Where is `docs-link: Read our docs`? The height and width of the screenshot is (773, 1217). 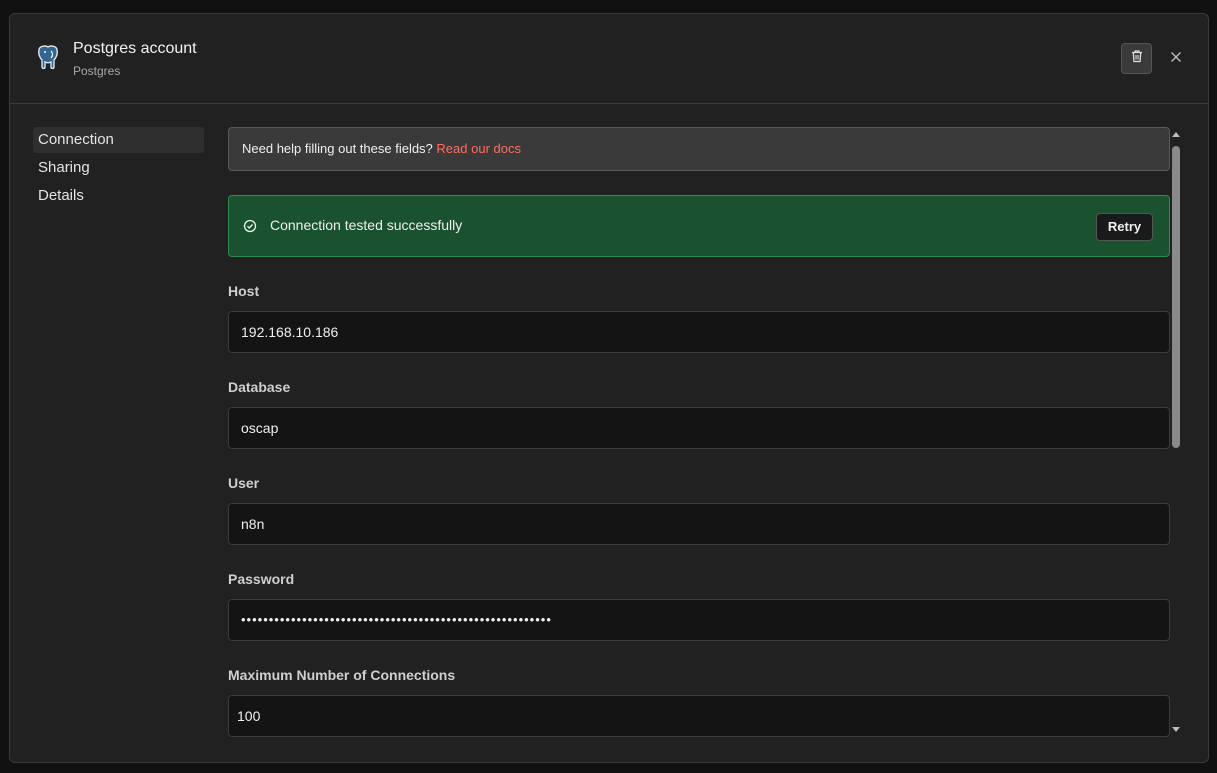 docs-link: Read our docs is located at coordinates (478, 148).